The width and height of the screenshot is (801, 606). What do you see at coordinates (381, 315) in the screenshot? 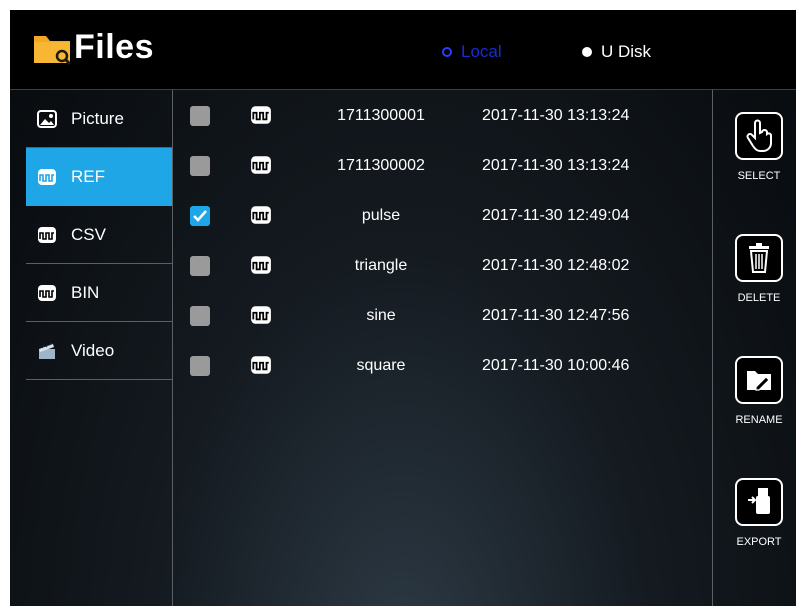
I see `file-name: sine` at bounding box center [381, 315].